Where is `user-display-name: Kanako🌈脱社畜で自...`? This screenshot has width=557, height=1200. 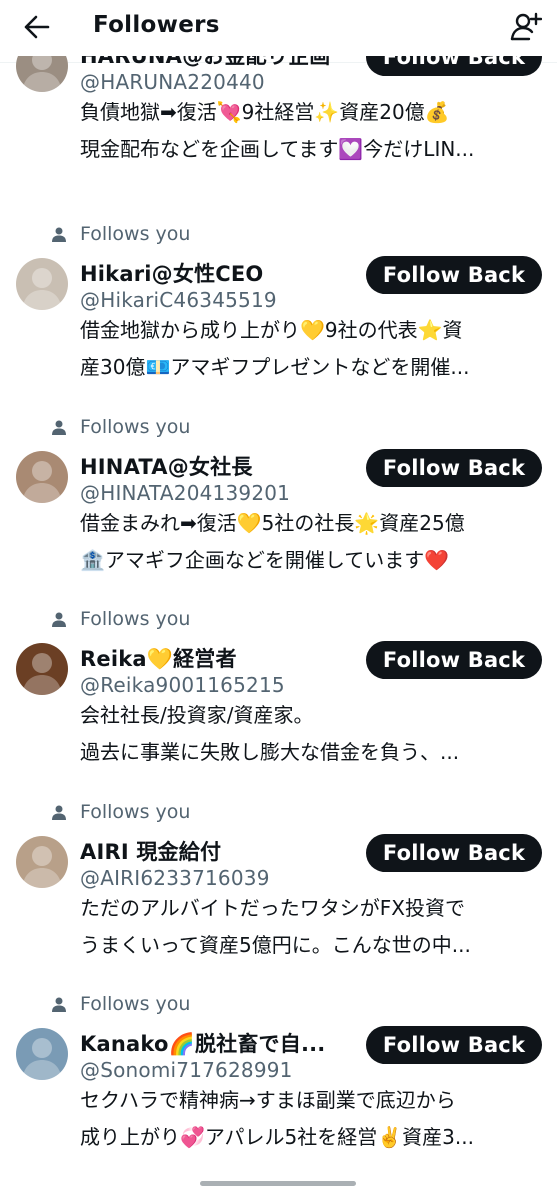 user-display-name: Kanako🌈脱社畜で自... is located at coordinates (202, 1043).